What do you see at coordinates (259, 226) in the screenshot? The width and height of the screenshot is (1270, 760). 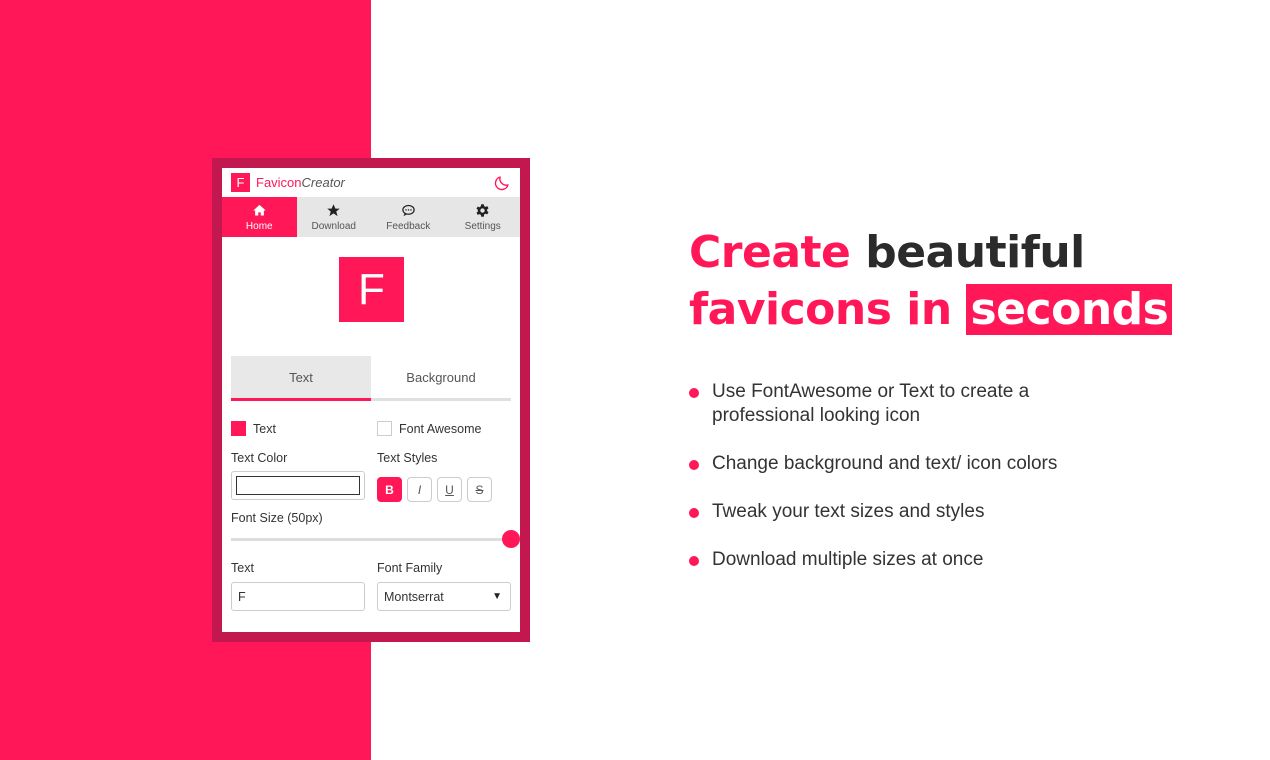 I see `nav-item-label: Home` at bounding box center [259, 226].